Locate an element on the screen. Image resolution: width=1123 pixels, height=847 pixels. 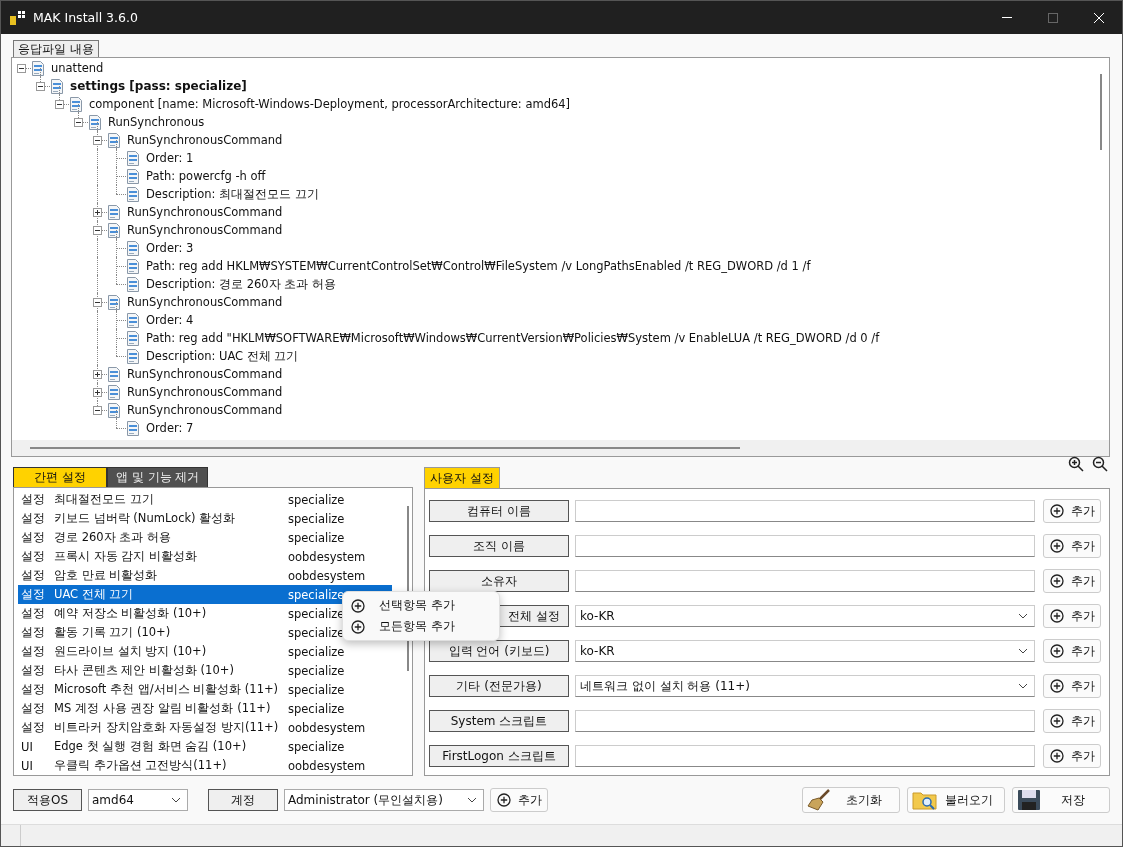
name-cell-text: Microsoft 추천 앱/서비스 비활성화 (11+) is located at coordinates (167, 689).